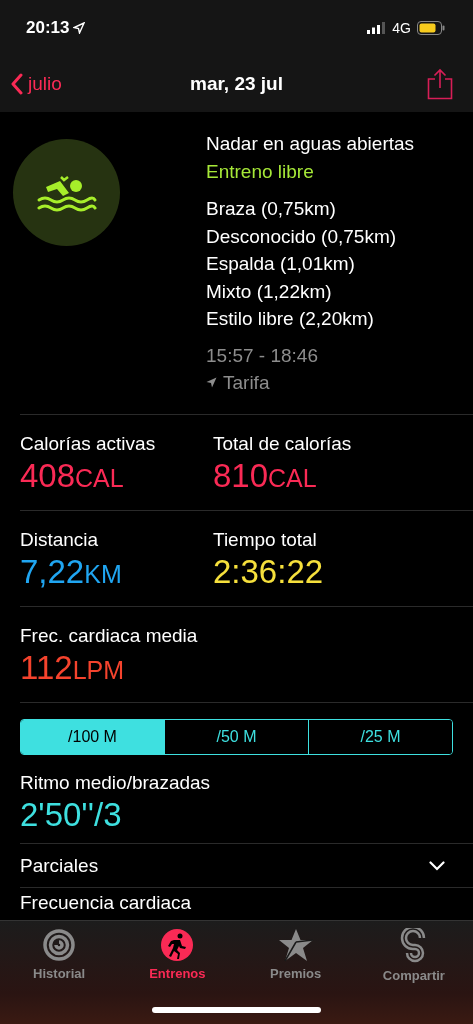 The image size is (473, 1024). Describe the element at coordinates (413, 946) in the screenshot. I see `loop-icon` at that location.